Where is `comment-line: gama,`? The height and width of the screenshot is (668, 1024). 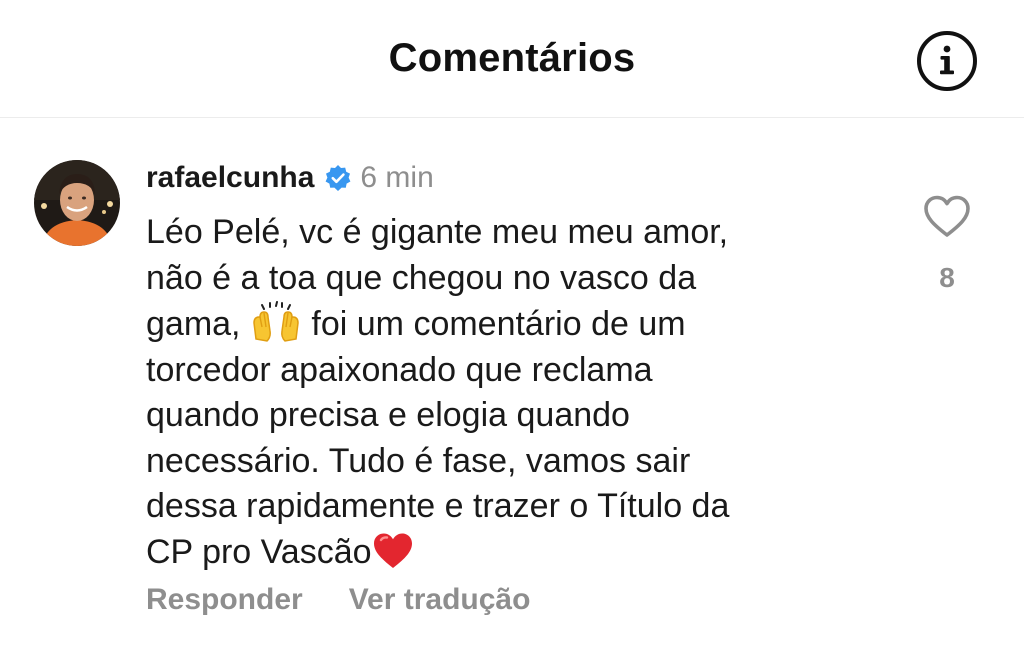 comment-line: gama, is located at coordinates (193, 324).